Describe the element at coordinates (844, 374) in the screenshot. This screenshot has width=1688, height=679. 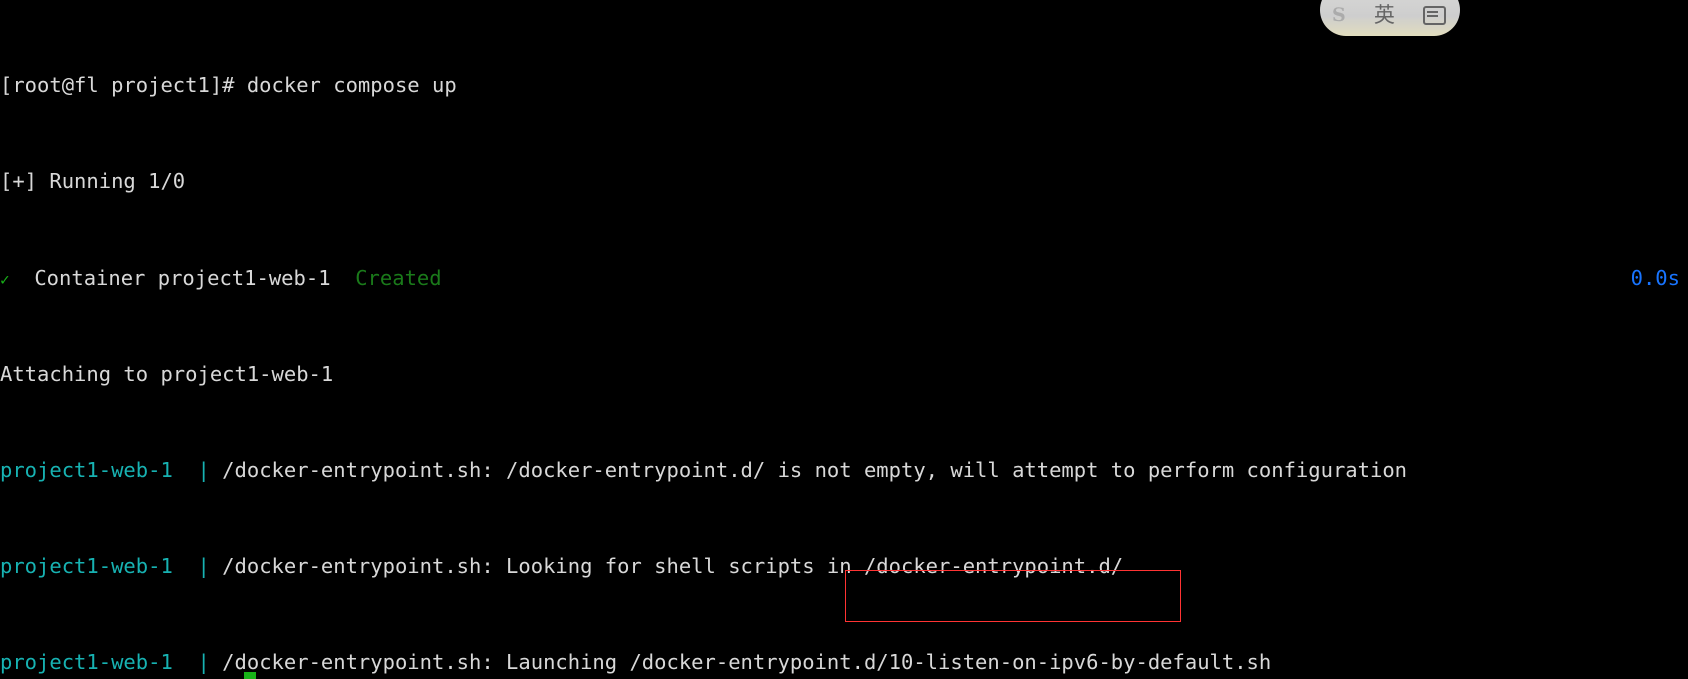
I see `terminal-line: Attaching to project1-web-1` at that location.